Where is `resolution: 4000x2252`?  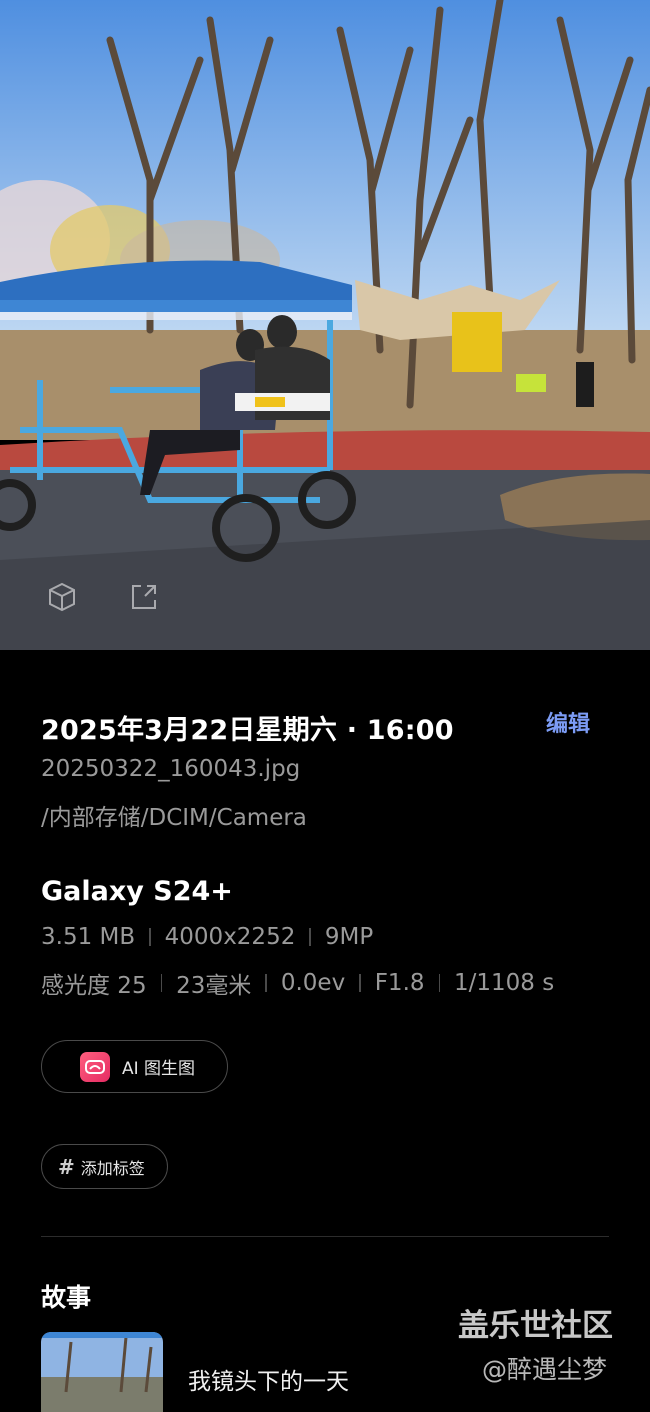 resolution: 4000x2252 is located at coordinates (230, 937).